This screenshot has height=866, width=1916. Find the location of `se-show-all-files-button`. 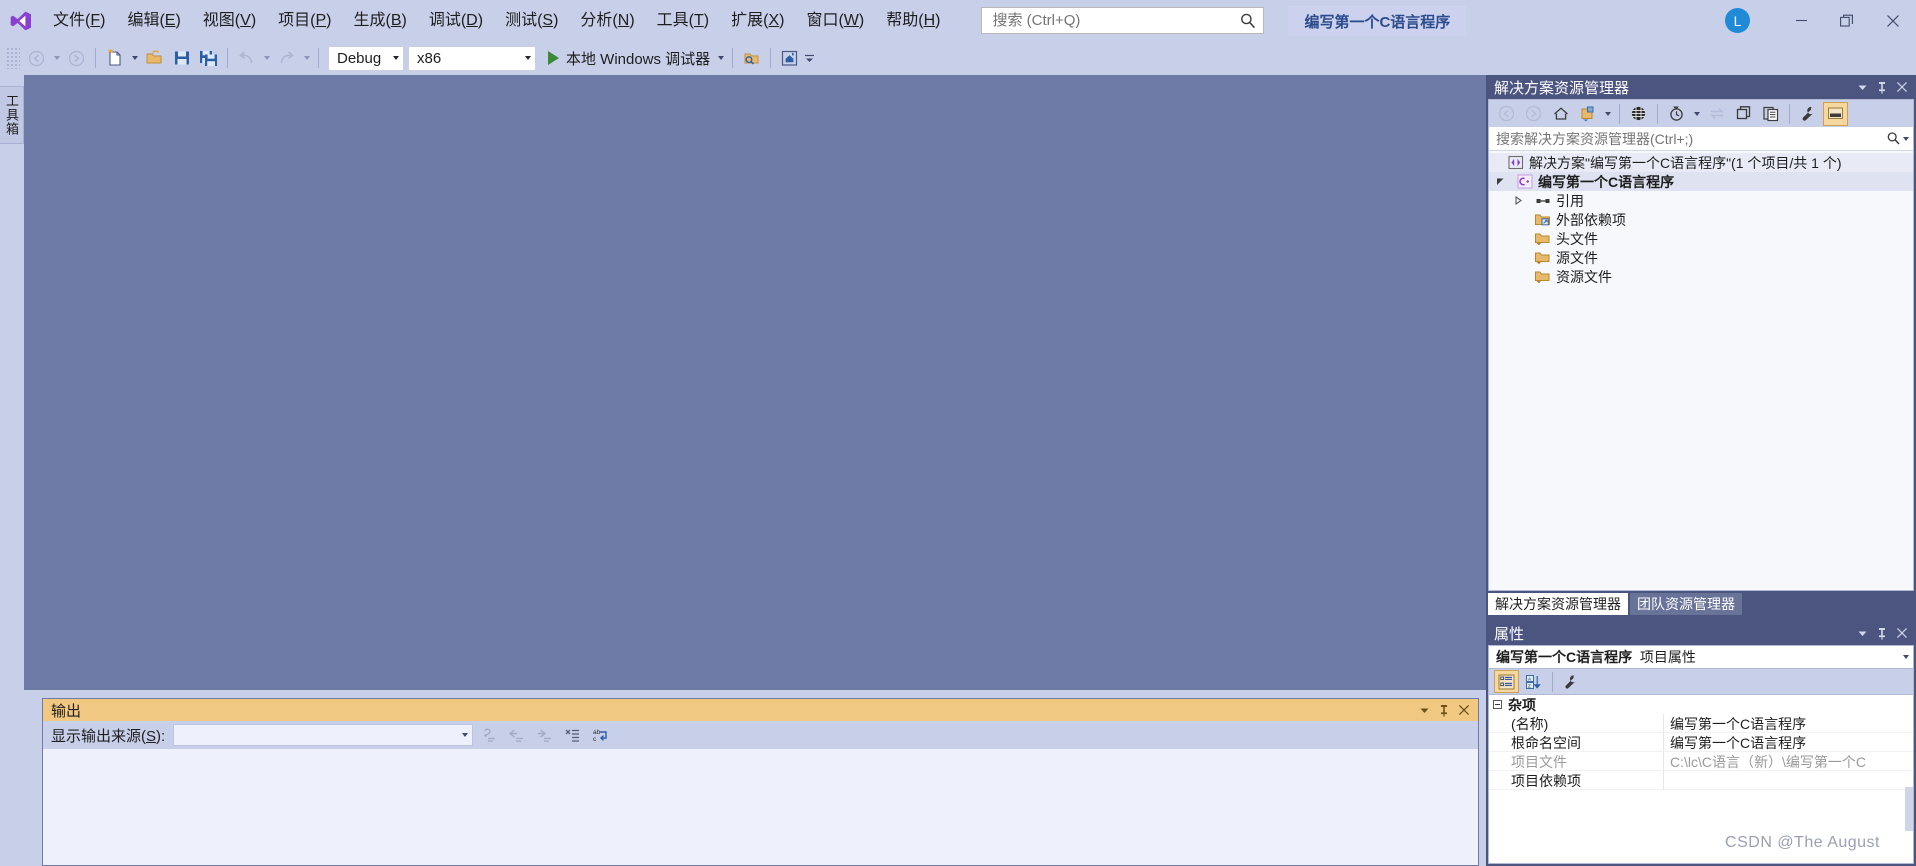

se-show-all-files-button is located at coordinates (1638, 114).